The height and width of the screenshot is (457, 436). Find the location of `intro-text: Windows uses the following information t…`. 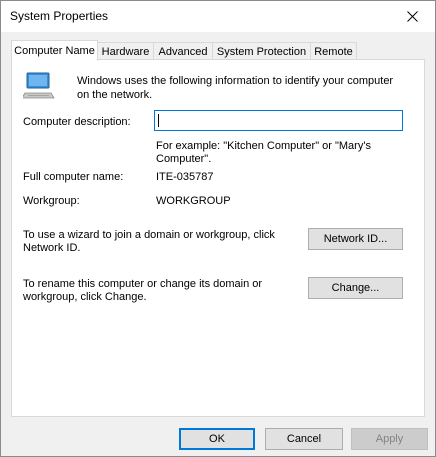

intro-text: Windows uses the following information t… is located at coordinates (235, 88).